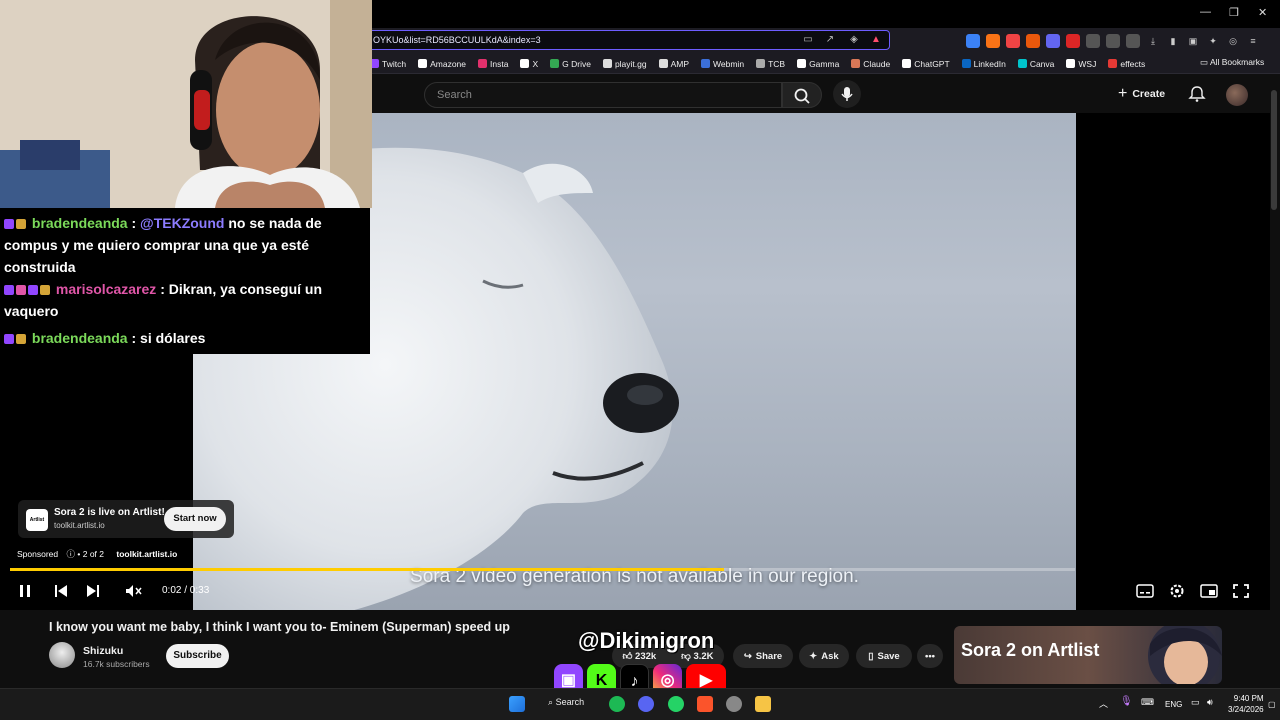 This screenshot has height=720, width=1280. What do you see at coordinates (93, 591) in the screenshot?
I see `next-icon` at bounding box center [93, 591].